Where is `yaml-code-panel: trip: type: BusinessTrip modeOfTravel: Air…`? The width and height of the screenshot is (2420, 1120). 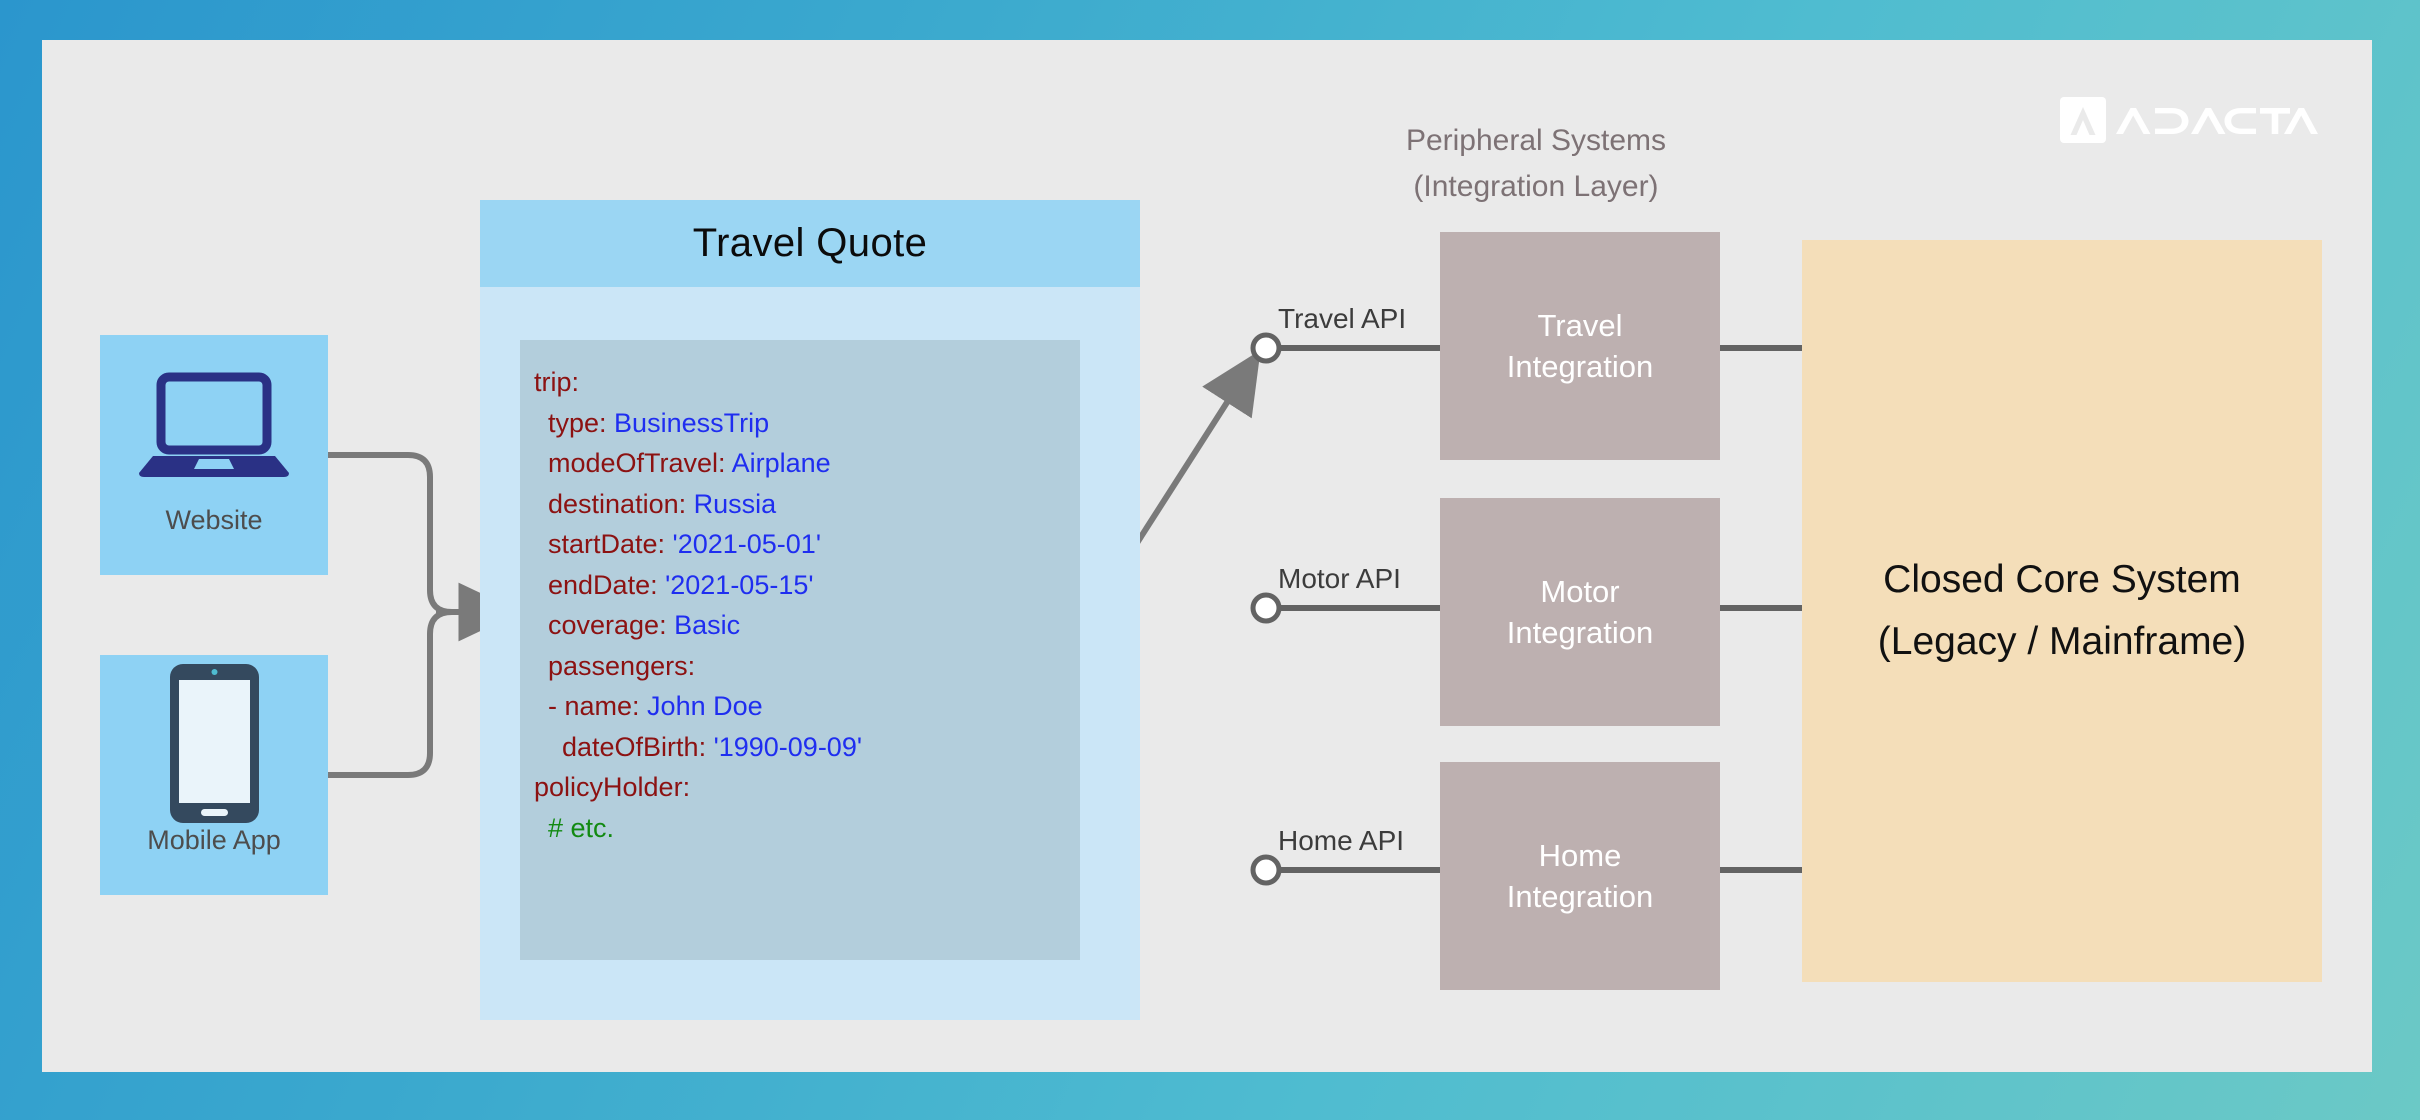 yaml-code-panel: trip: type: BusinessTrip modeOfTravel: Air… is located at coordinates (800, 650).